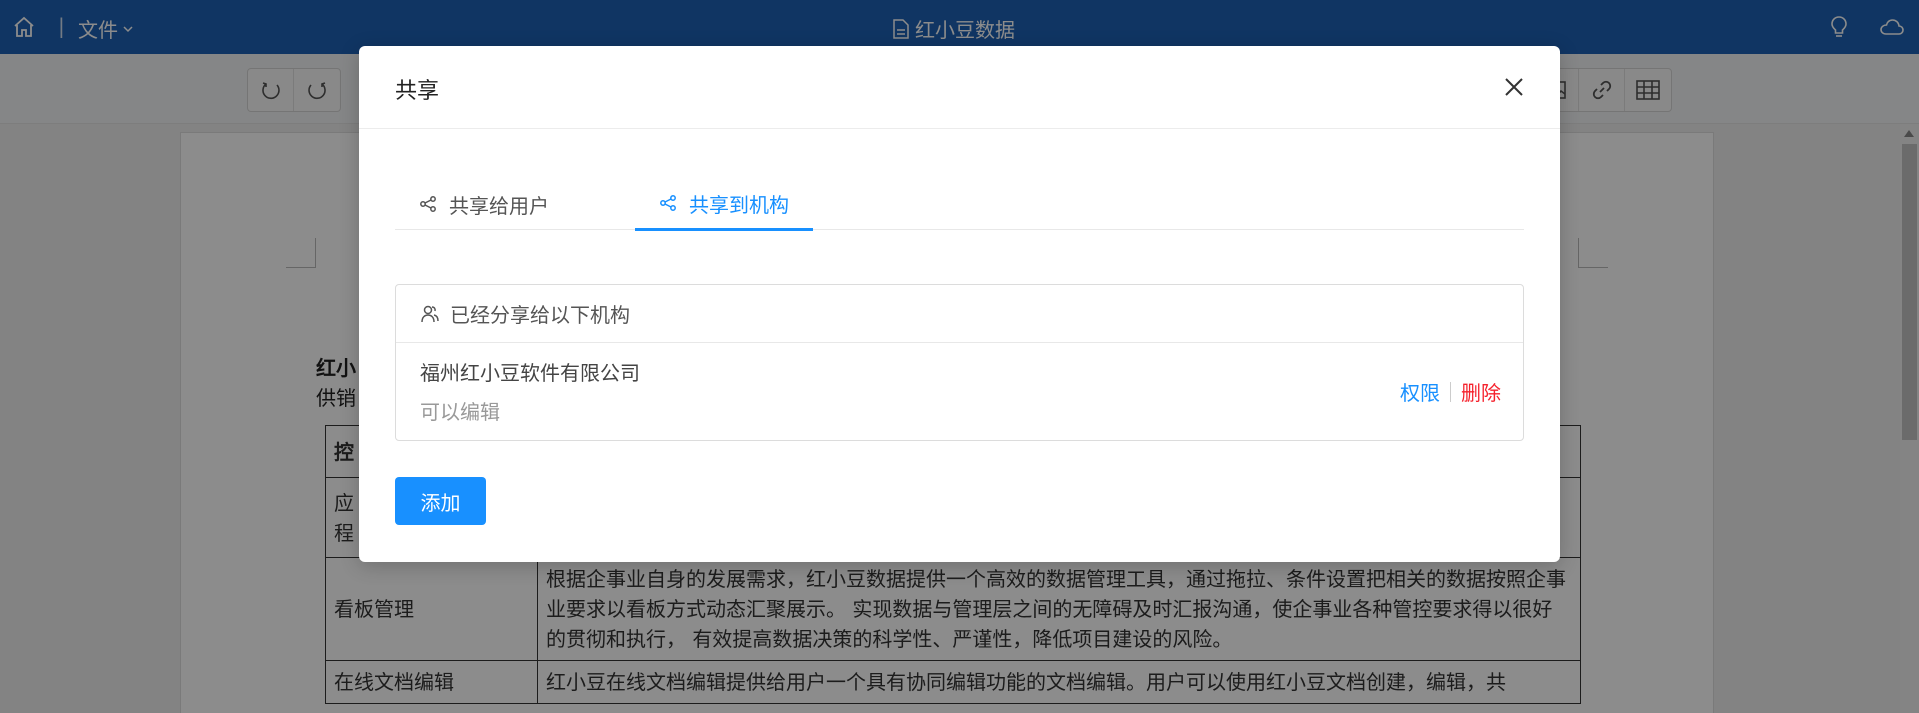 This screenshot has height=713, width=1919. Describe the element at coordinates (959, 204) in the screenshot. I see `share-tabs: 共享给用户 共享到机构` at that location.